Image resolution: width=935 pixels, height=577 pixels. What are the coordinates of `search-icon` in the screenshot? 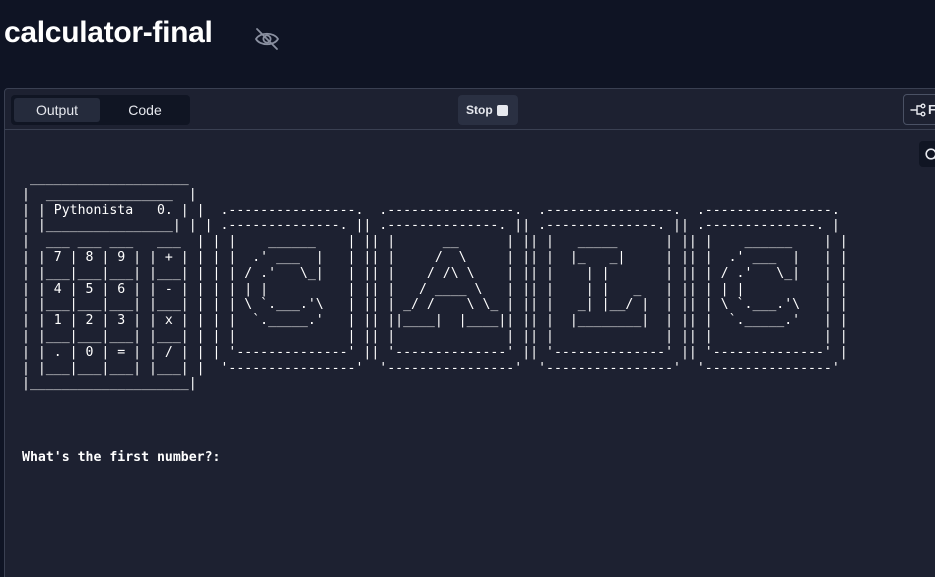 It's located at (930, 154).